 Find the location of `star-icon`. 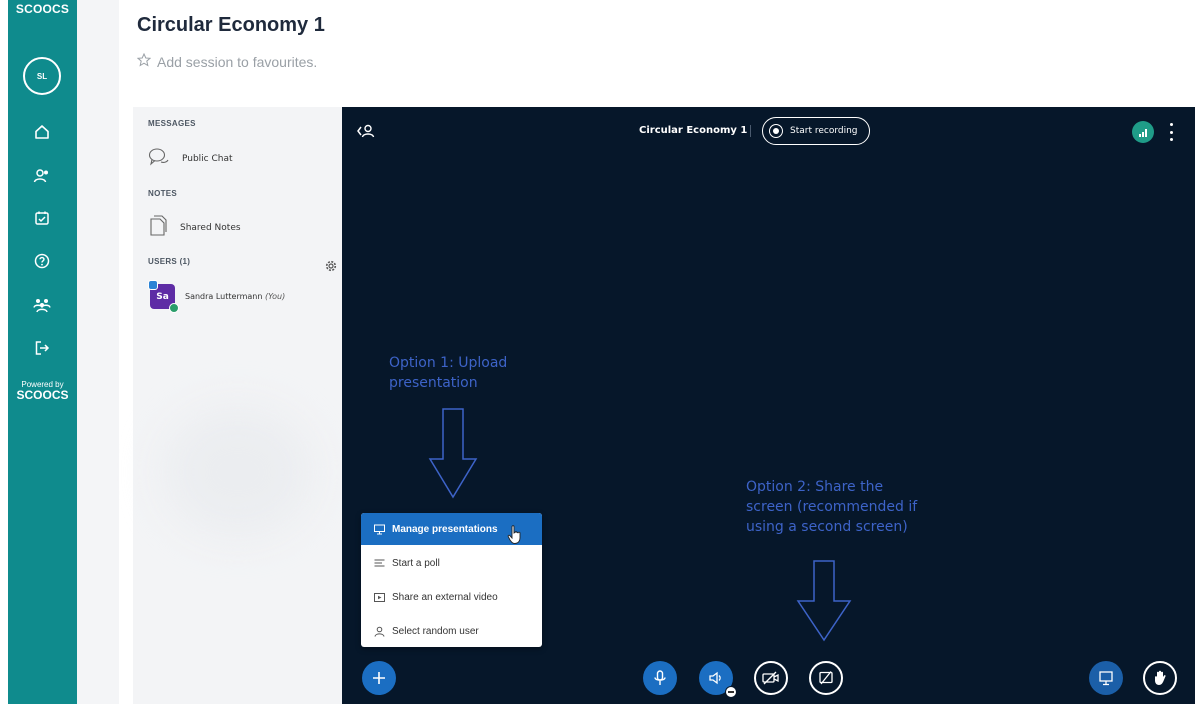

star-icon is located at coordinates (144, 61).